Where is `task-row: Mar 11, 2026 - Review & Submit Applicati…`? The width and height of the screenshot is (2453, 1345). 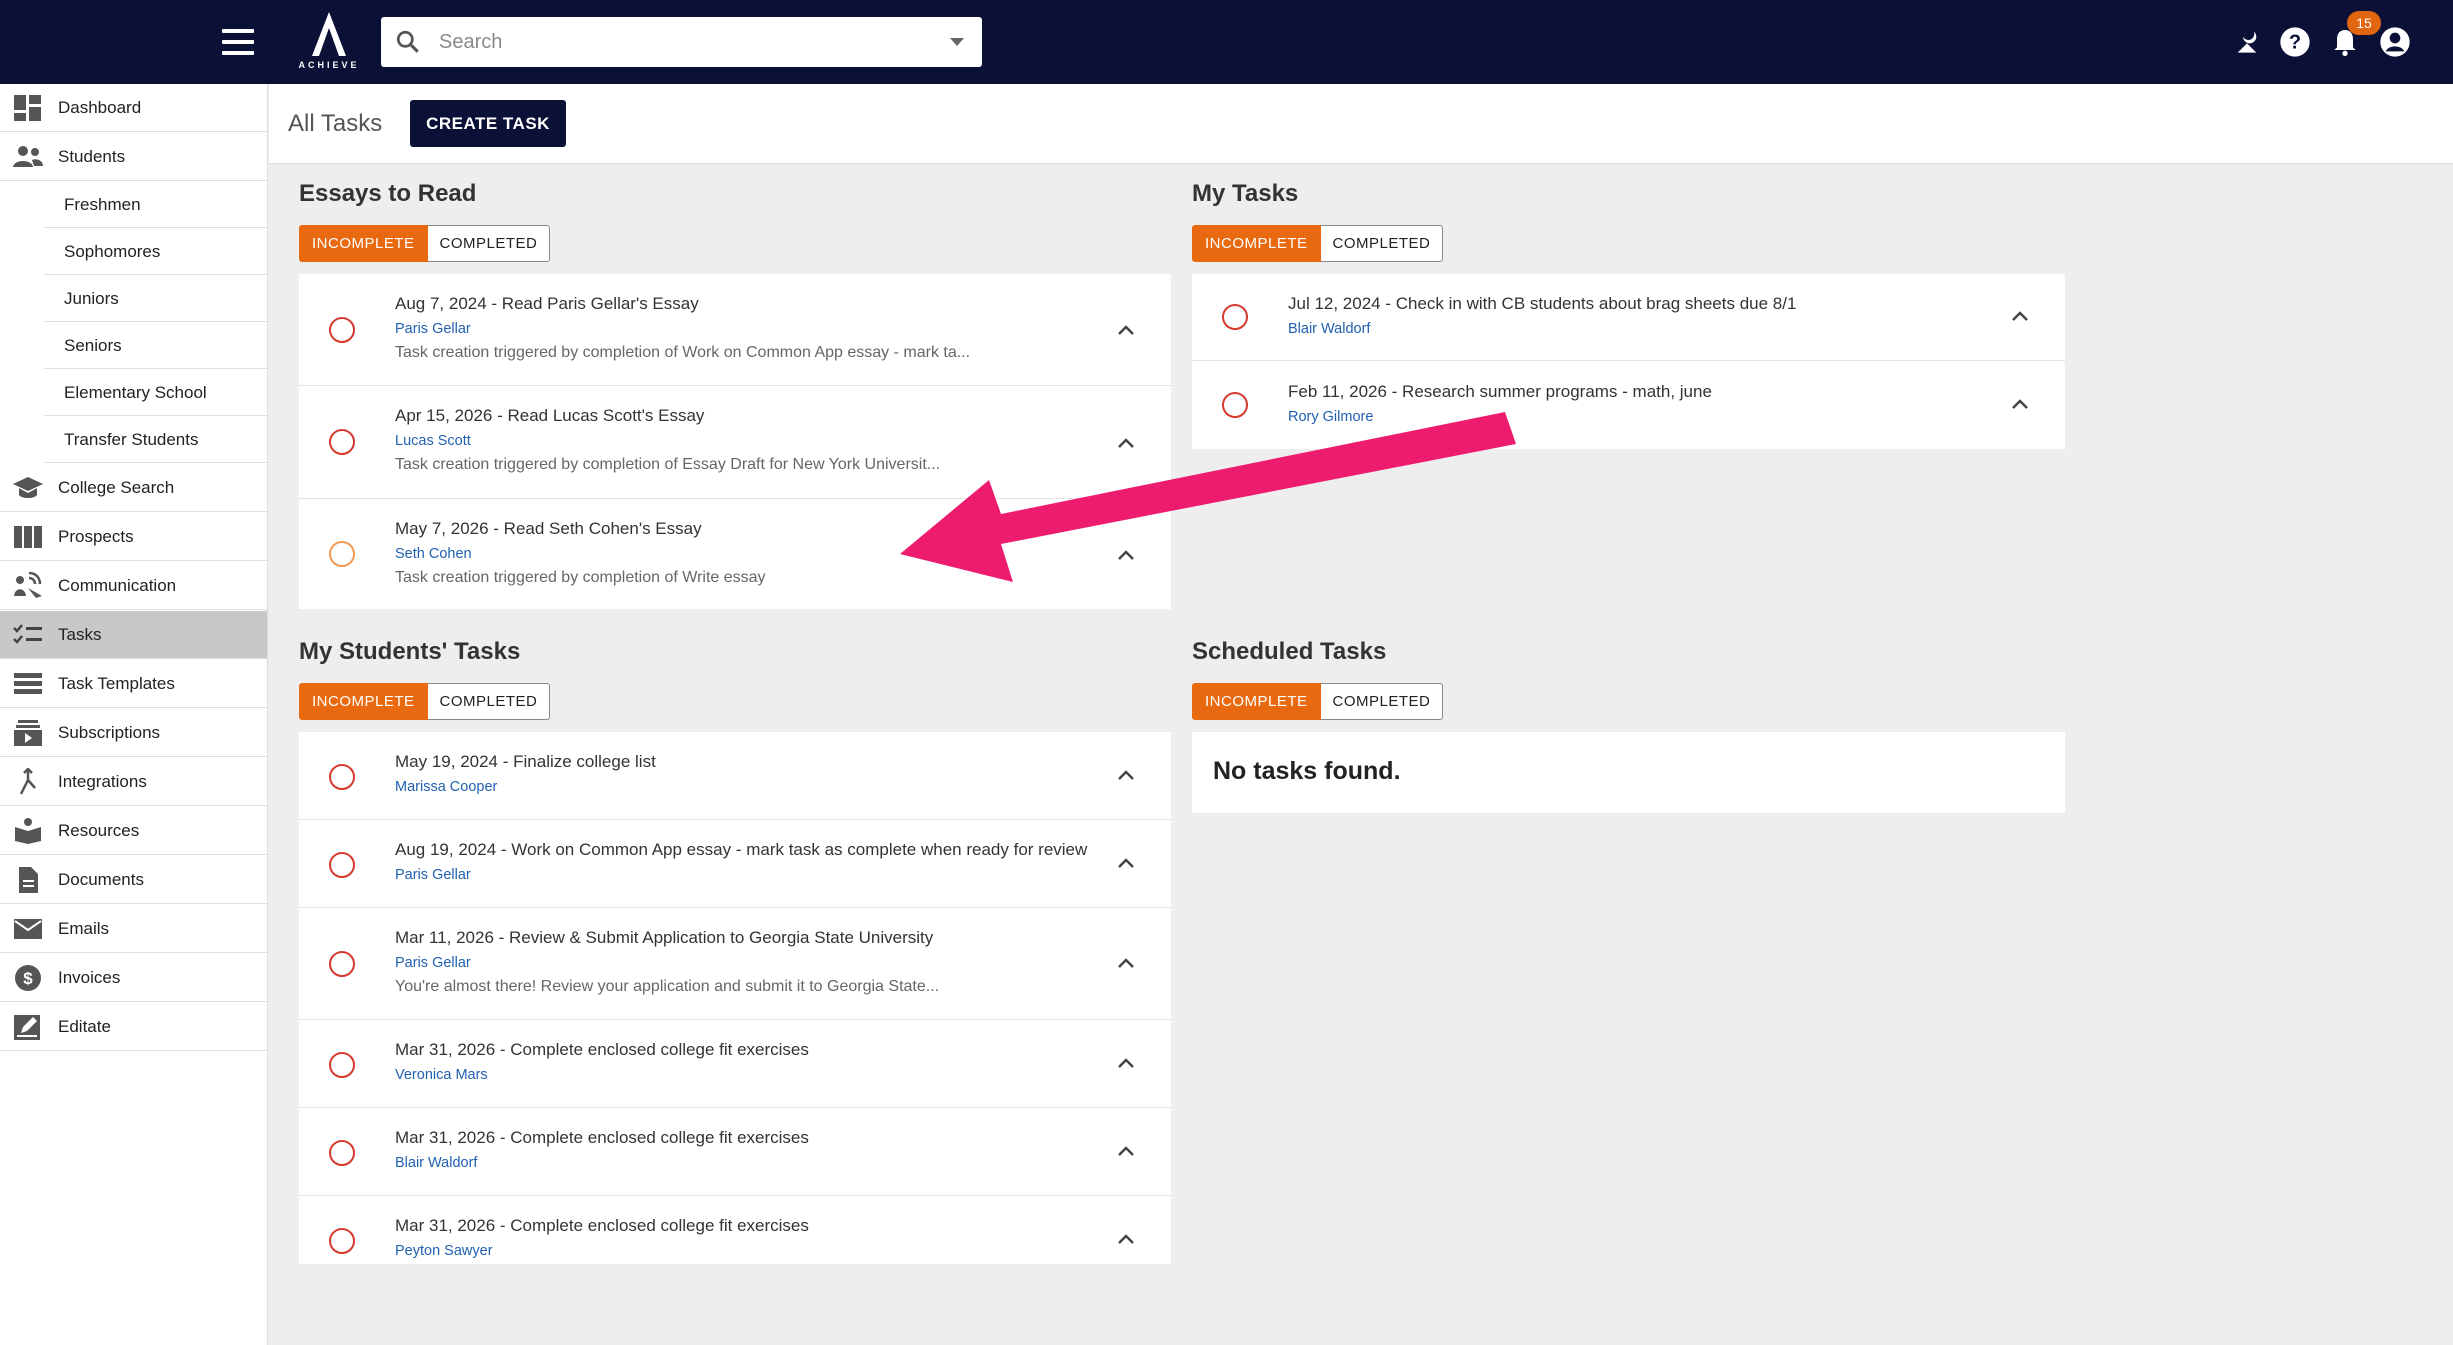 task-row: Mar 11, 2026 - Review & Submit Applicati… is located at coordinates (735, 964).